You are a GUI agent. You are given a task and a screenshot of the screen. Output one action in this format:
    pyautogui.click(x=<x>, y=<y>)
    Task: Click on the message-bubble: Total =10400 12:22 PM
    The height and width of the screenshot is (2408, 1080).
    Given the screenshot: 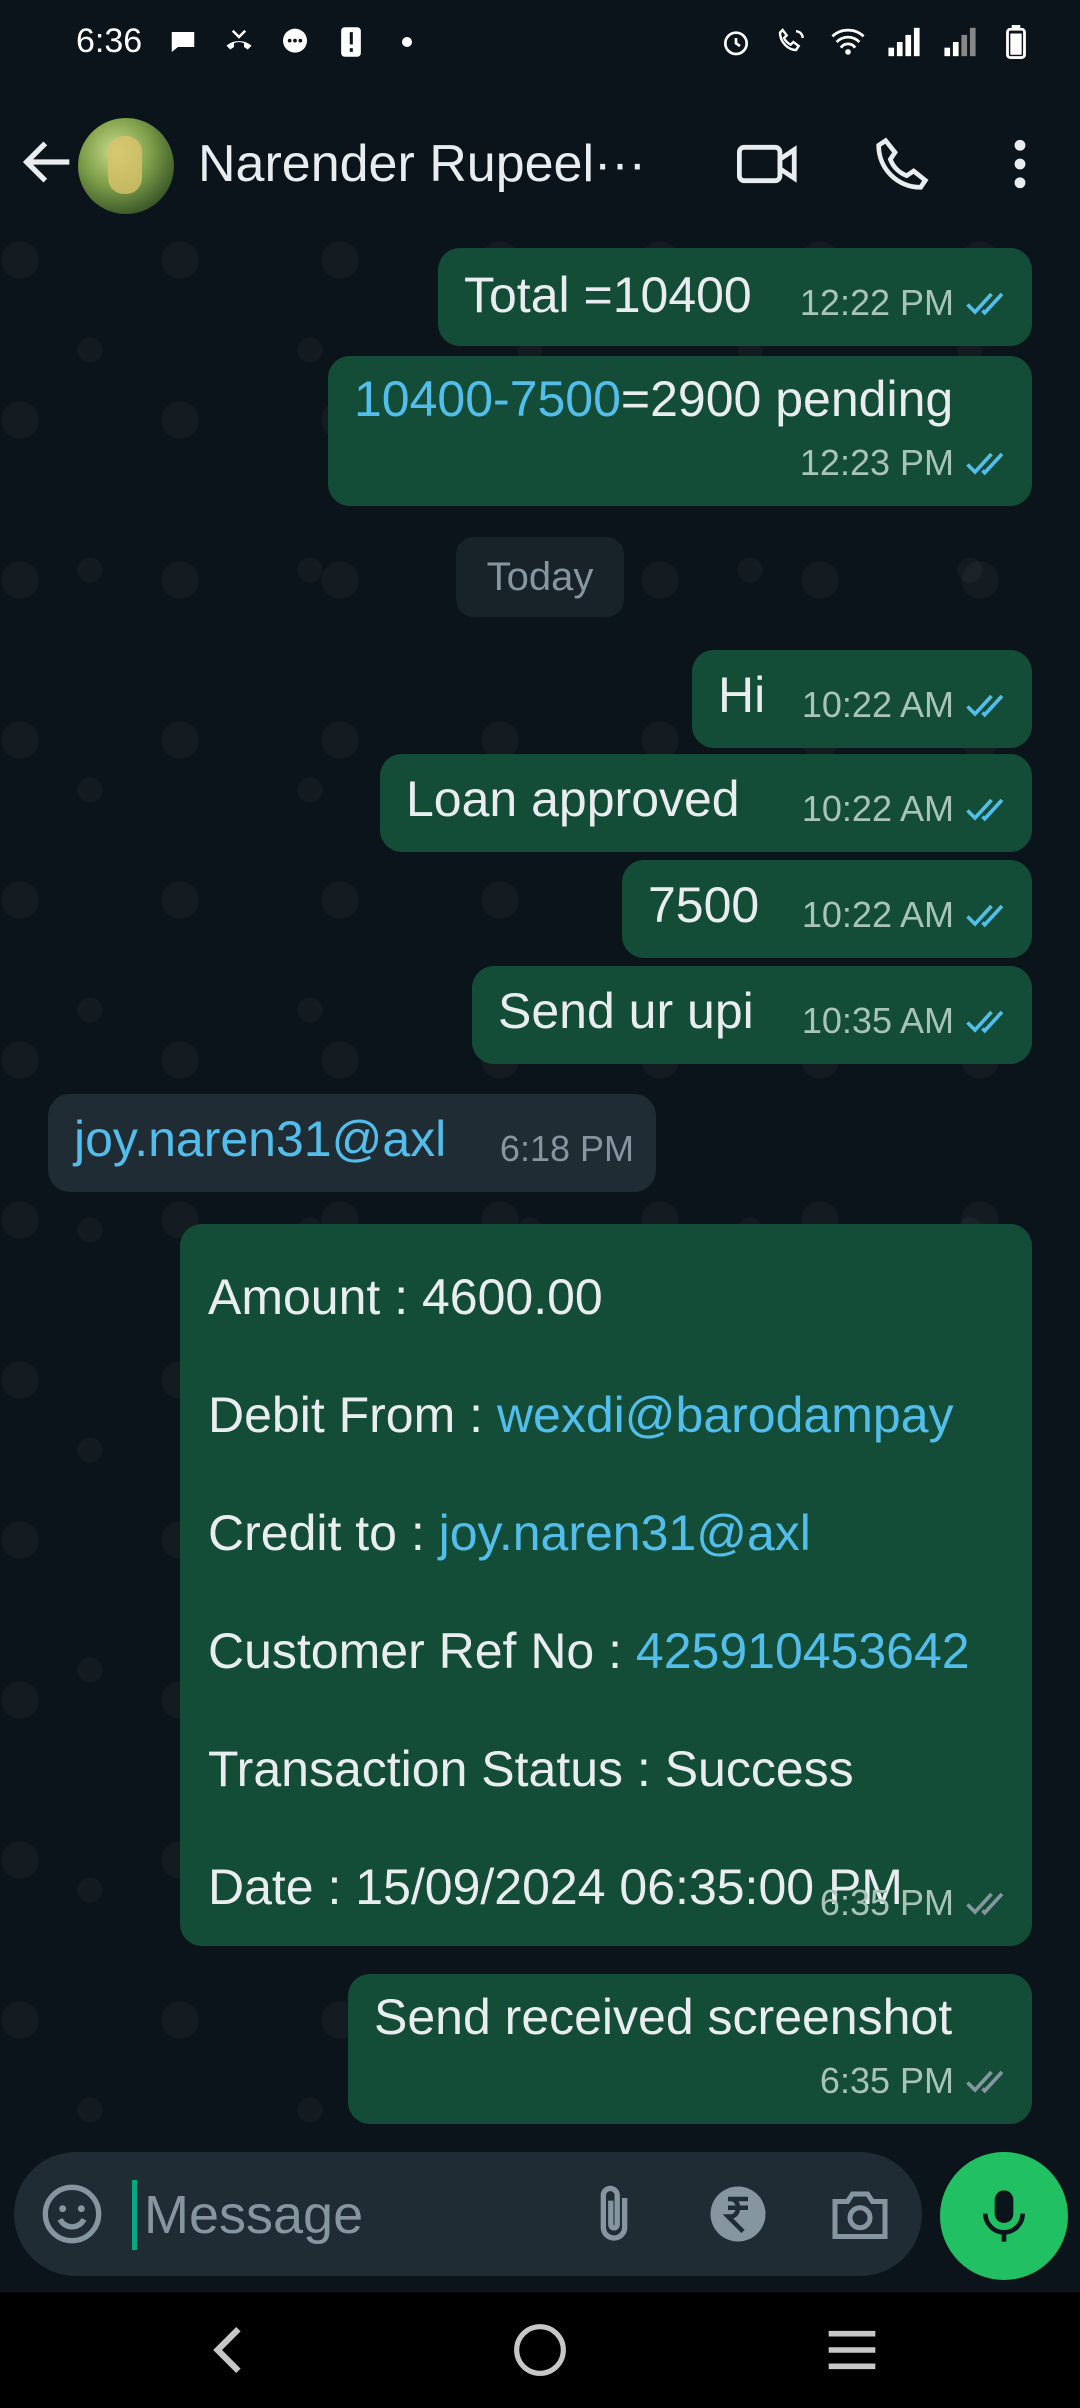 What is the action you would take?
    pyautogui.click(x=735, y=297)
    